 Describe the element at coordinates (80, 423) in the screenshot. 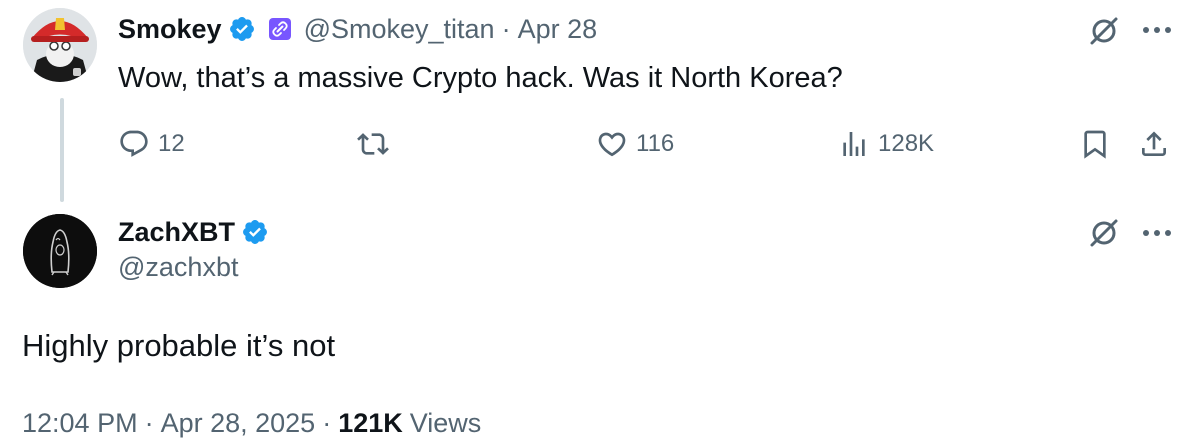

I see `tweet2-time: 12:04 PM` at that location.